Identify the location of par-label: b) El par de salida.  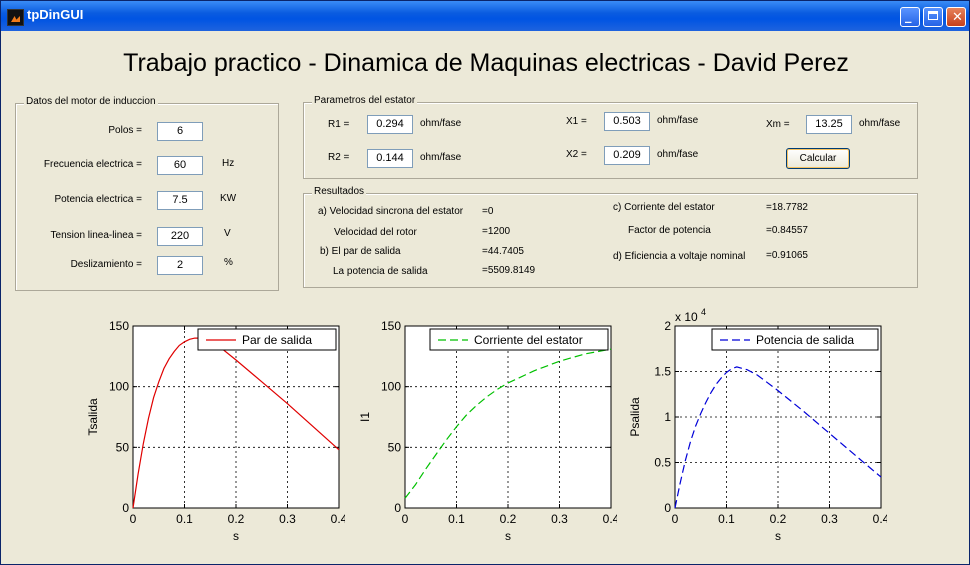
(360, 251).